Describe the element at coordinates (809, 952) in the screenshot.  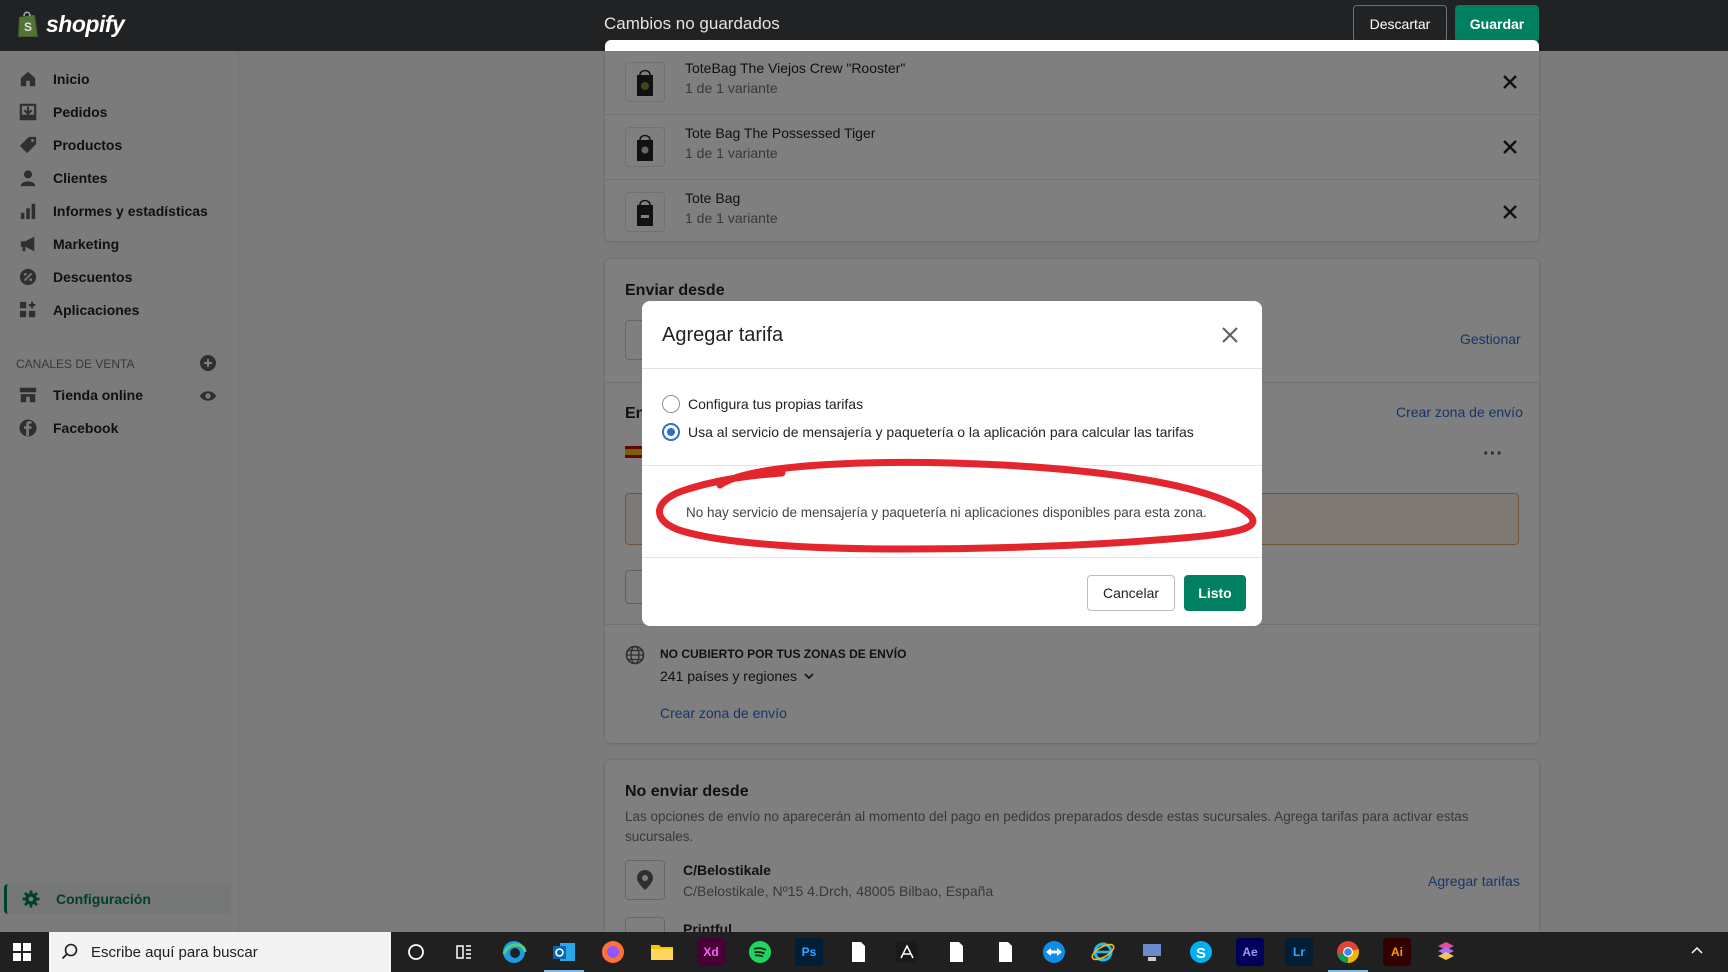
I see `photoshop-icon: Ps` at that location.